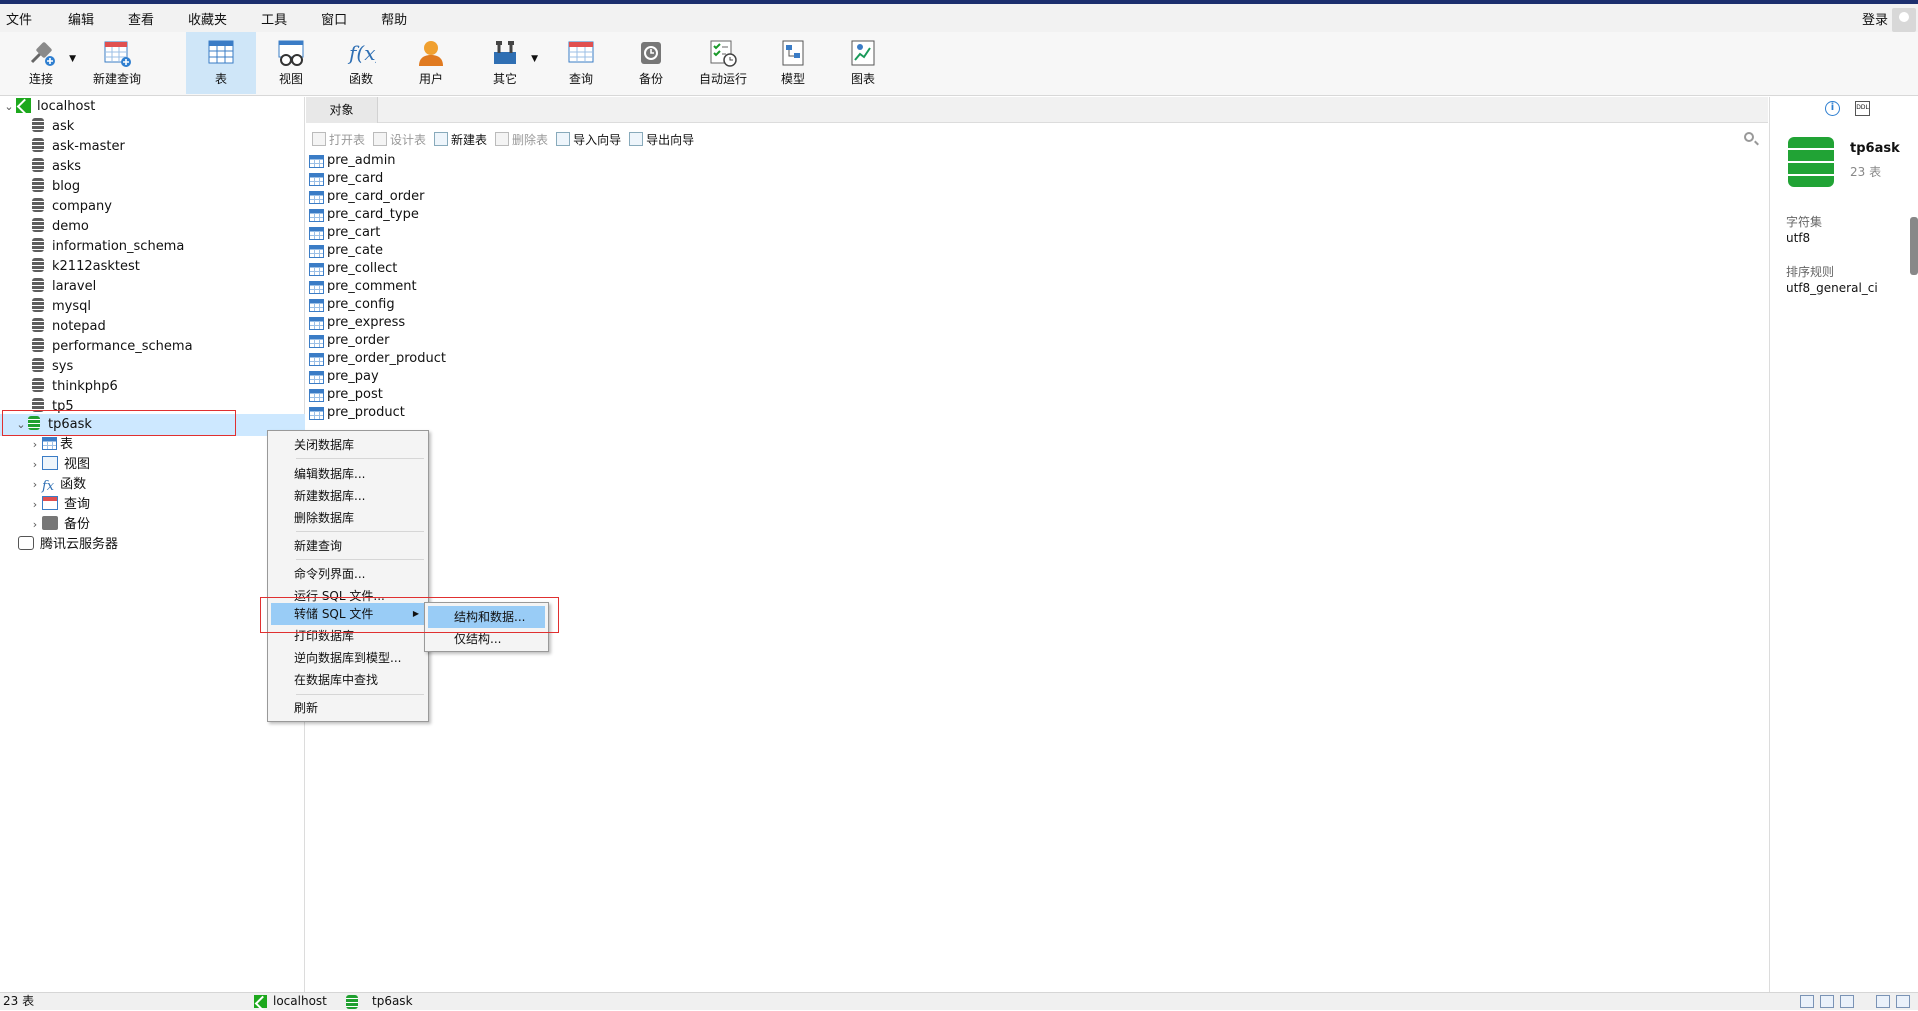 This screenshot has width=1918, height=1011. What do you see at coordinates (1903, 1001) in the screenshot?
I see `panel-right-icon` at bounding box center [1903, 1001].